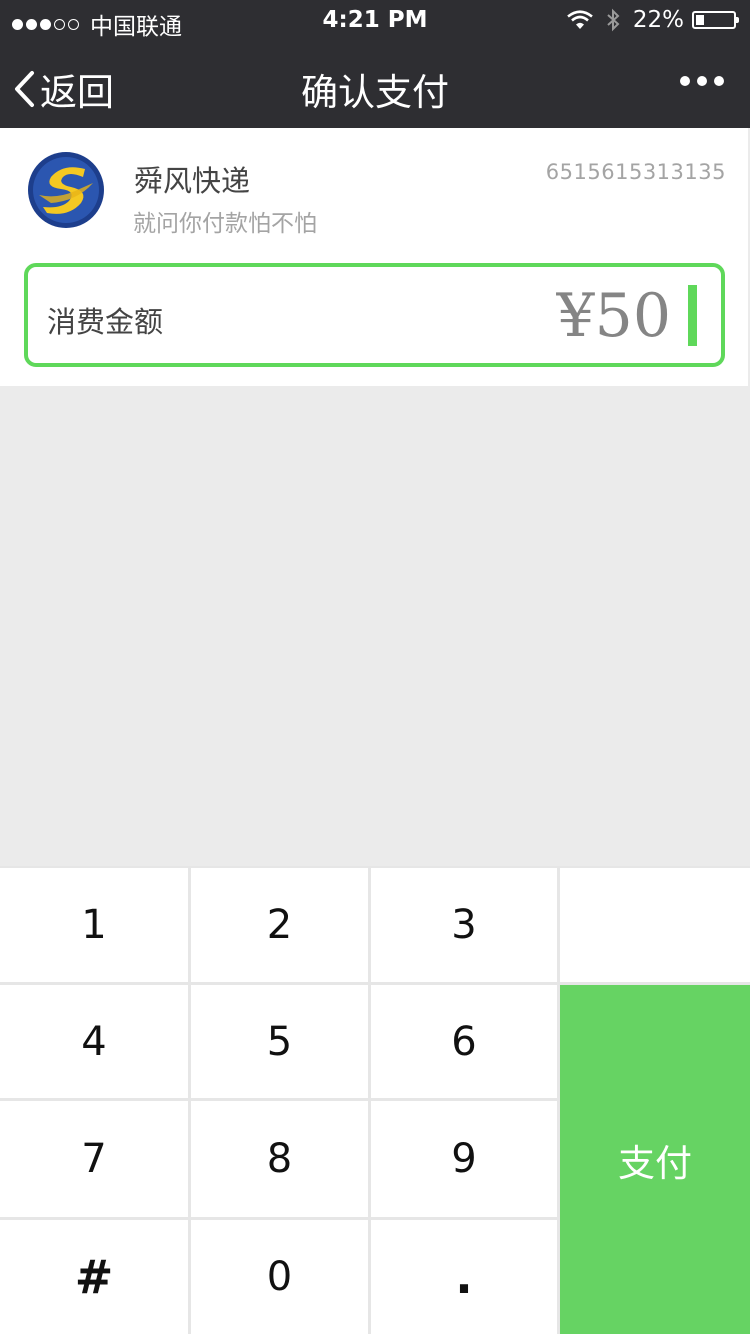 The height and width of the screenshot is (1334, 750). What do you see at coordinates (94, 1277) in the screenshot?
I see `key-hash: #` at bounding box center [94, 1277].